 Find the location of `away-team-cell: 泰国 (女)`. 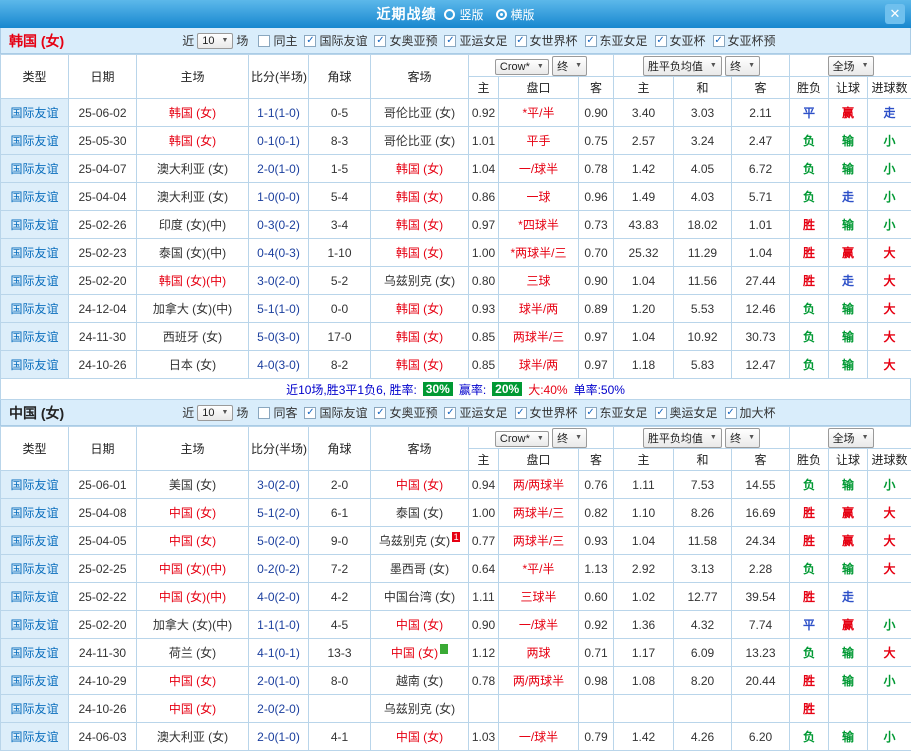

away-team-cell: 泰国 (女) is located at coordinates (419, 512).